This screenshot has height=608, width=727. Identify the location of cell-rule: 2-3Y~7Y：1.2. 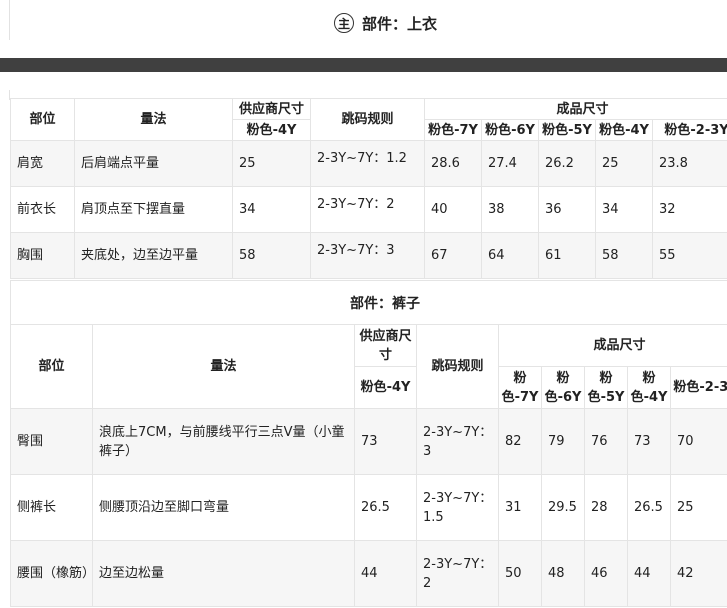
(367, 163).